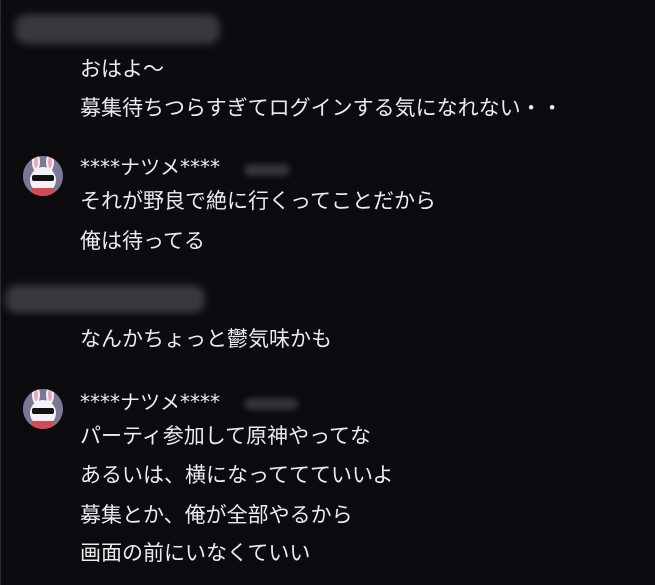  What do you see at coordinates (237, 475) in the screenshot?
I see `message-text: あるいは、横になっててていいよ` at bounding box center [237, 475].